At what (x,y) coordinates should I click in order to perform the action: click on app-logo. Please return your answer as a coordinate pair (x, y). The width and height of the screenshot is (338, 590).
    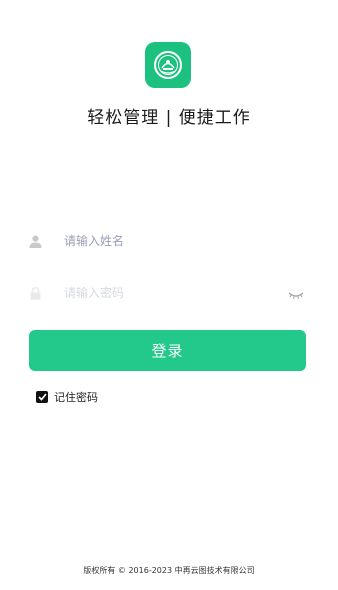
    Looking at the image, I should click on (168, 65).